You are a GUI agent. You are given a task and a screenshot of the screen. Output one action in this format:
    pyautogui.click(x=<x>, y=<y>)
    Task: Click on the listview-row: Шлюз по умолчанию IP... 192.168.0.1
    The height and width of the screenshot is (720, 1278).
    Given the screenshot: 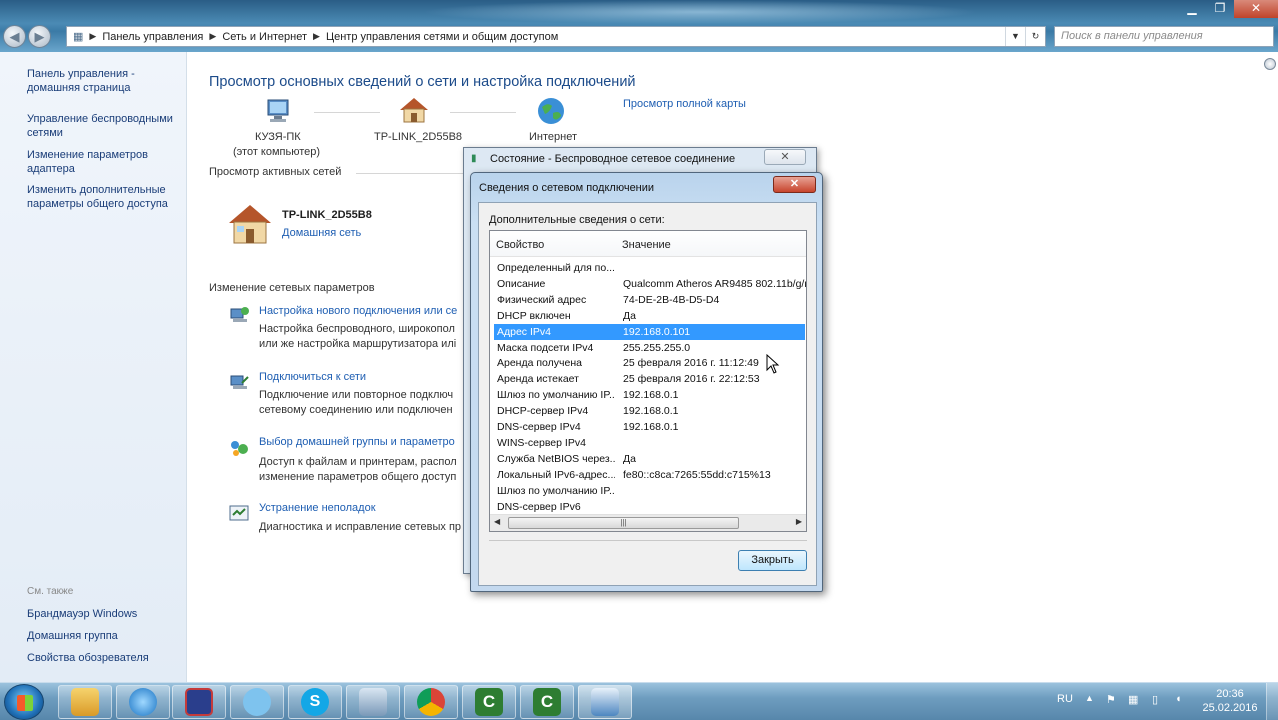 What is the action you would take?
    pyautogui.click(x=649, y=395)
    